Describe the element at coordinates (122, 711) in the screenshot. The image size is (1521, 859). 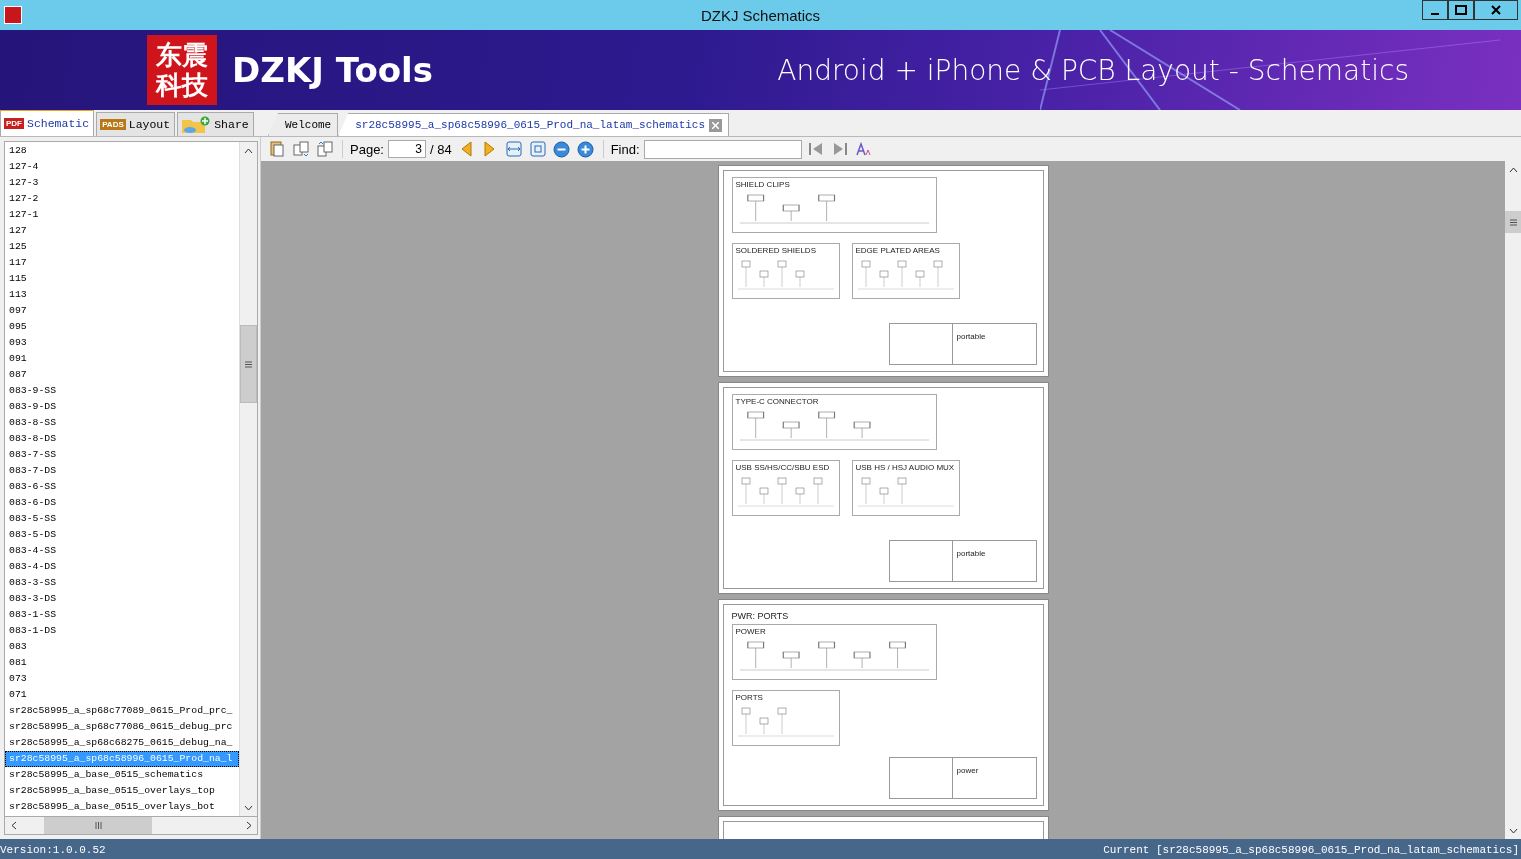
I see `list-item: sr28c58995_a_sp68c77089_0615_Prod_prc_` at that location.